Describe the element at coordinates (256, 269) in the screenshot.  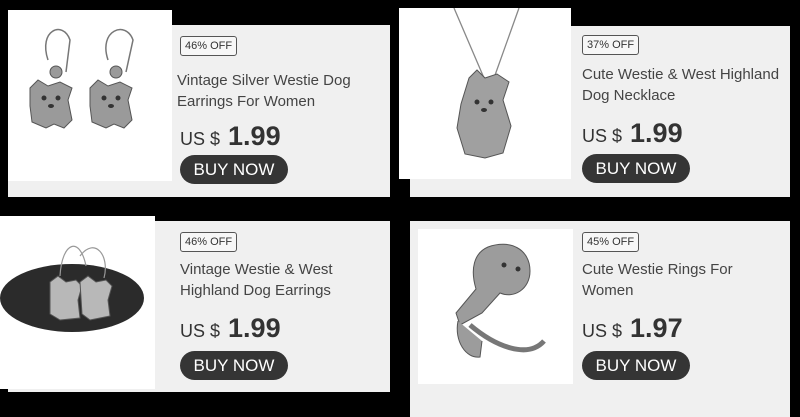
I see `product-title-line: Vintage Westie & West` at that location.